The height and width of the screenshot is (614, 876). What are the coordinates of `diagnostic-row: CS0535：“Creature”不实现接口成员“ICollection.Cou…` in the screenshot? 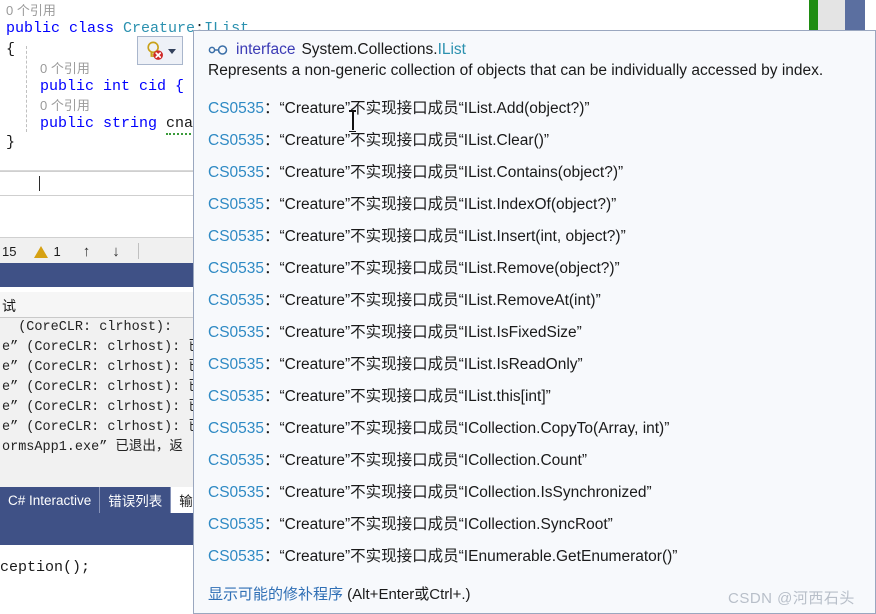 It's located at (534, 461).